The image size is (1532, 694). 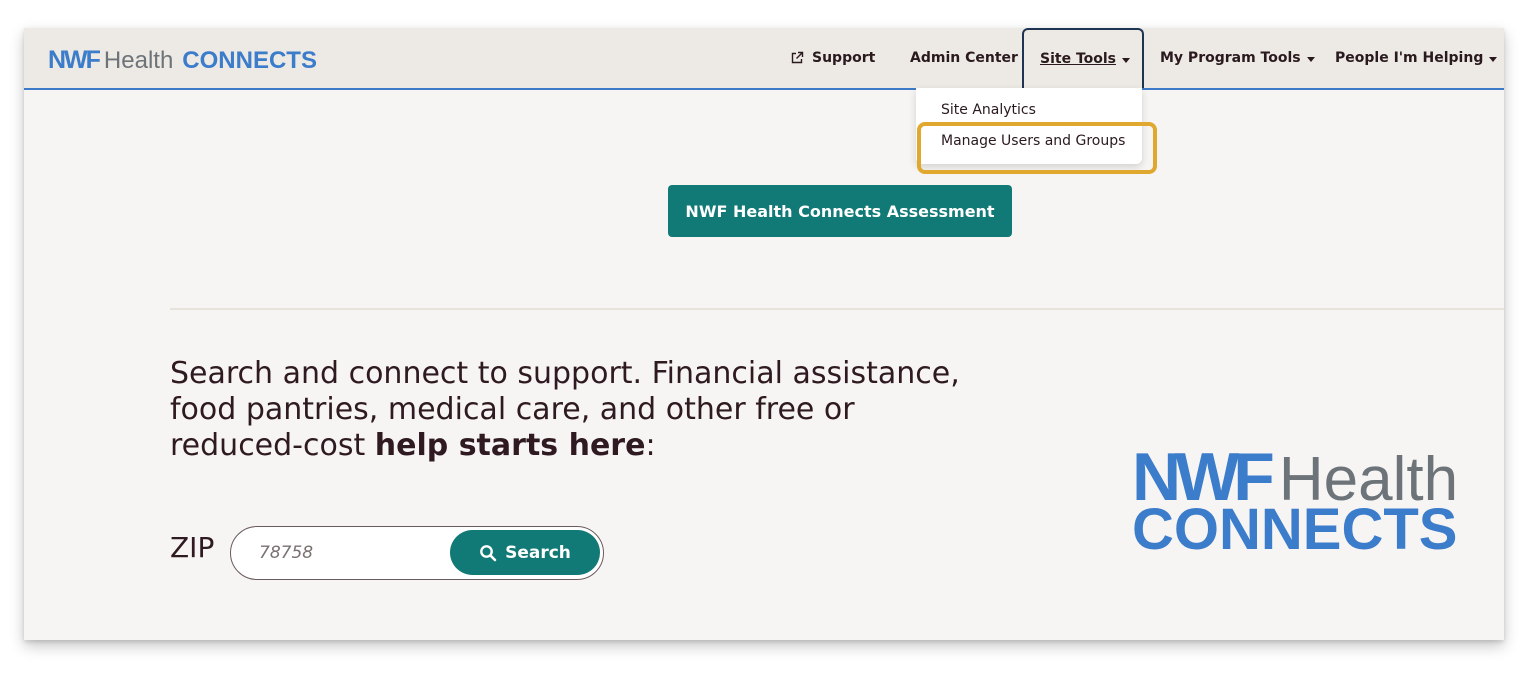 What do you see at coordinates (538, 552) in the screenshot?
I see `search-button-label: Search` at bounding box center [538, 552].